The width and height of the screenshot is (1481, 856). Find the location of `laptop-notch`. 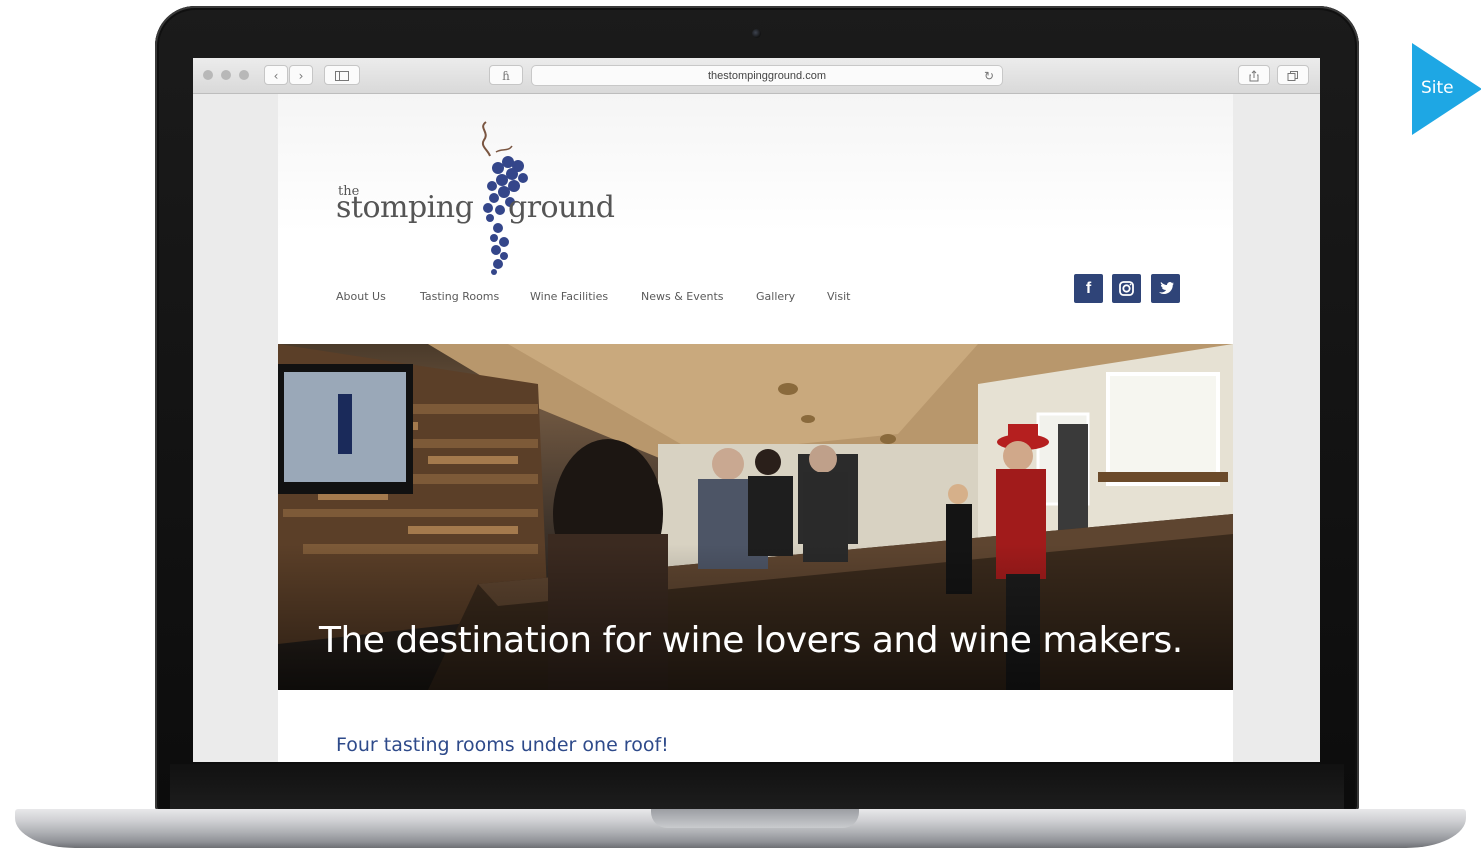

laptop-notch is located at coordinates (755, 818).